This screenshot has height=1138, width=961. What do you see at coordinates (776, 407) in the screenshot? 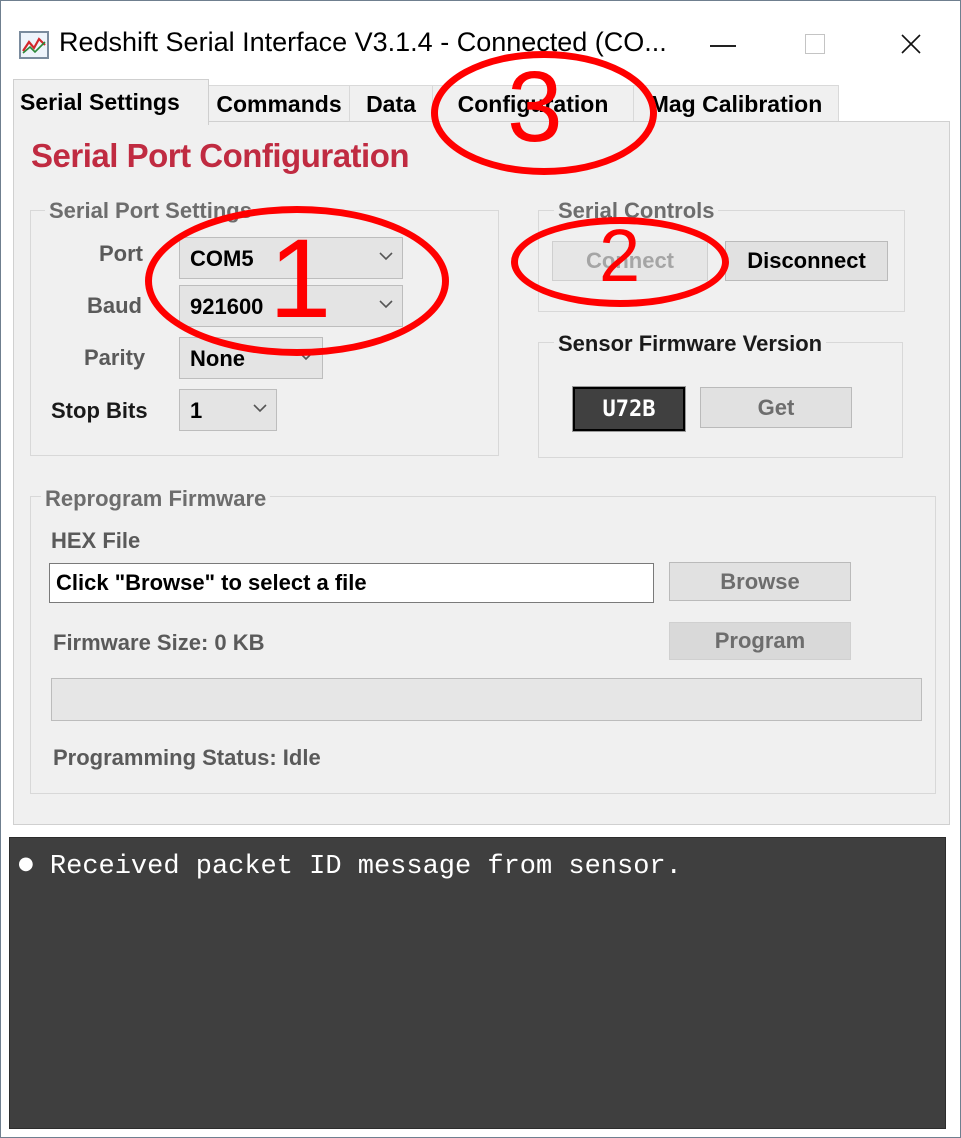
I see `get-firmware-button: Get` at bounding box center [776, 407].